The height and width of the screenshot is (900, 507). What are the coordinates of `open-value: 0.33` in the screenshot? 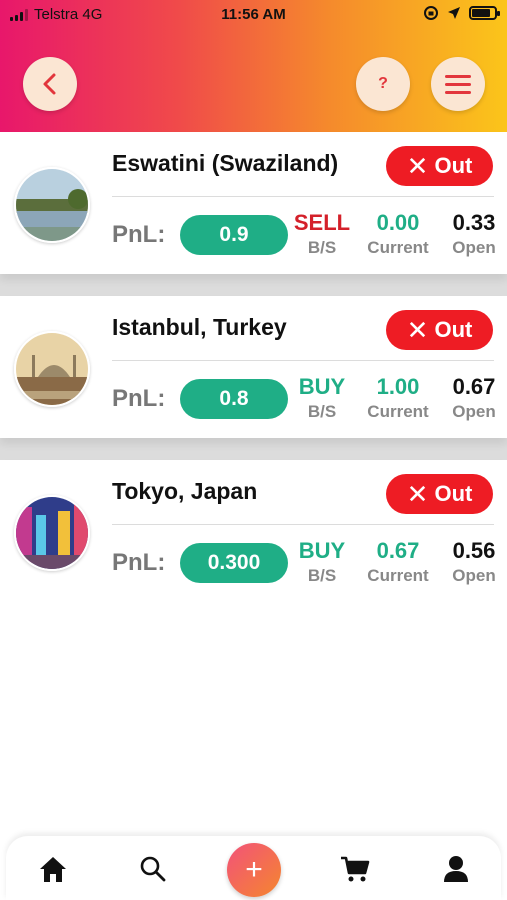 It's located at (474, 222).